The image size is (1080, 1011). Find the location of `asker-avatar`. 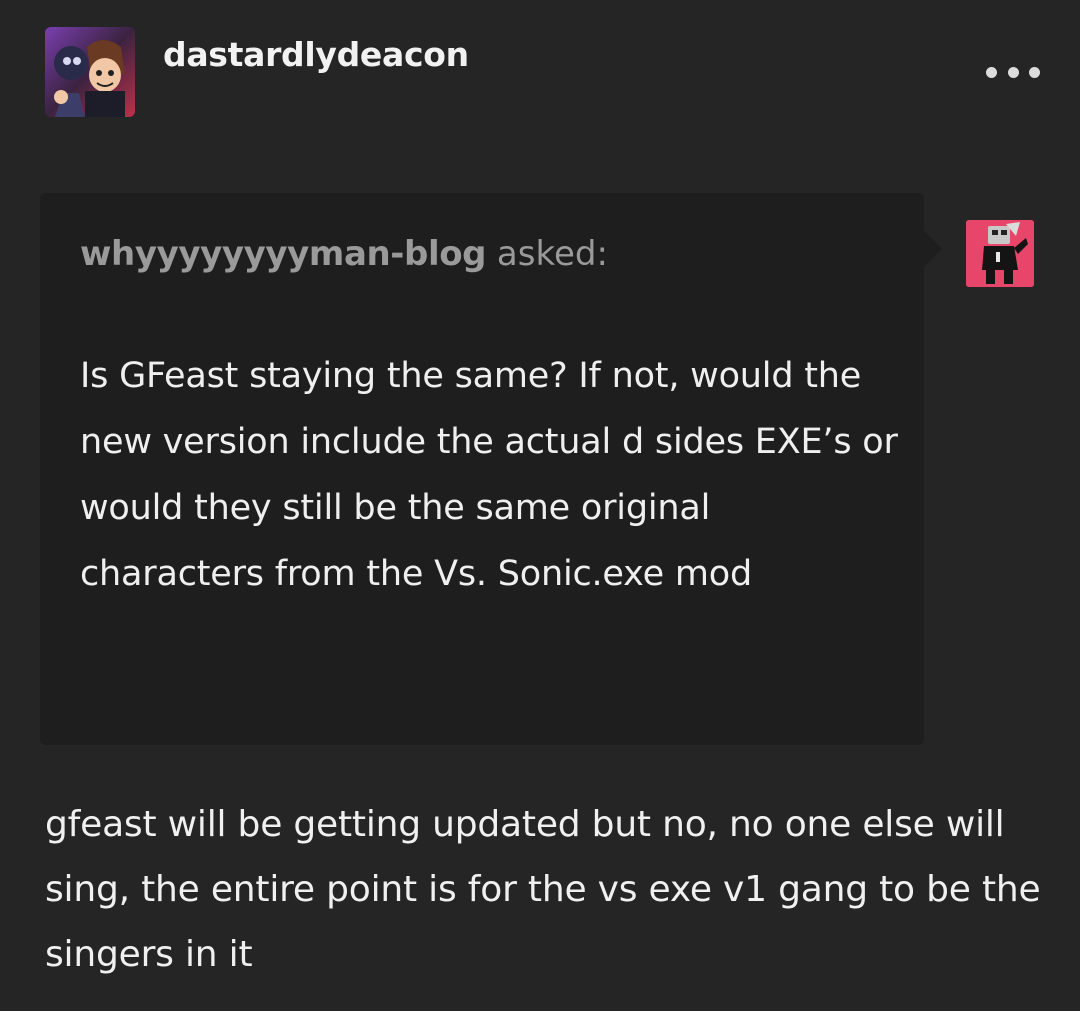

asker-avatar is located at coordinates (1000, 253).